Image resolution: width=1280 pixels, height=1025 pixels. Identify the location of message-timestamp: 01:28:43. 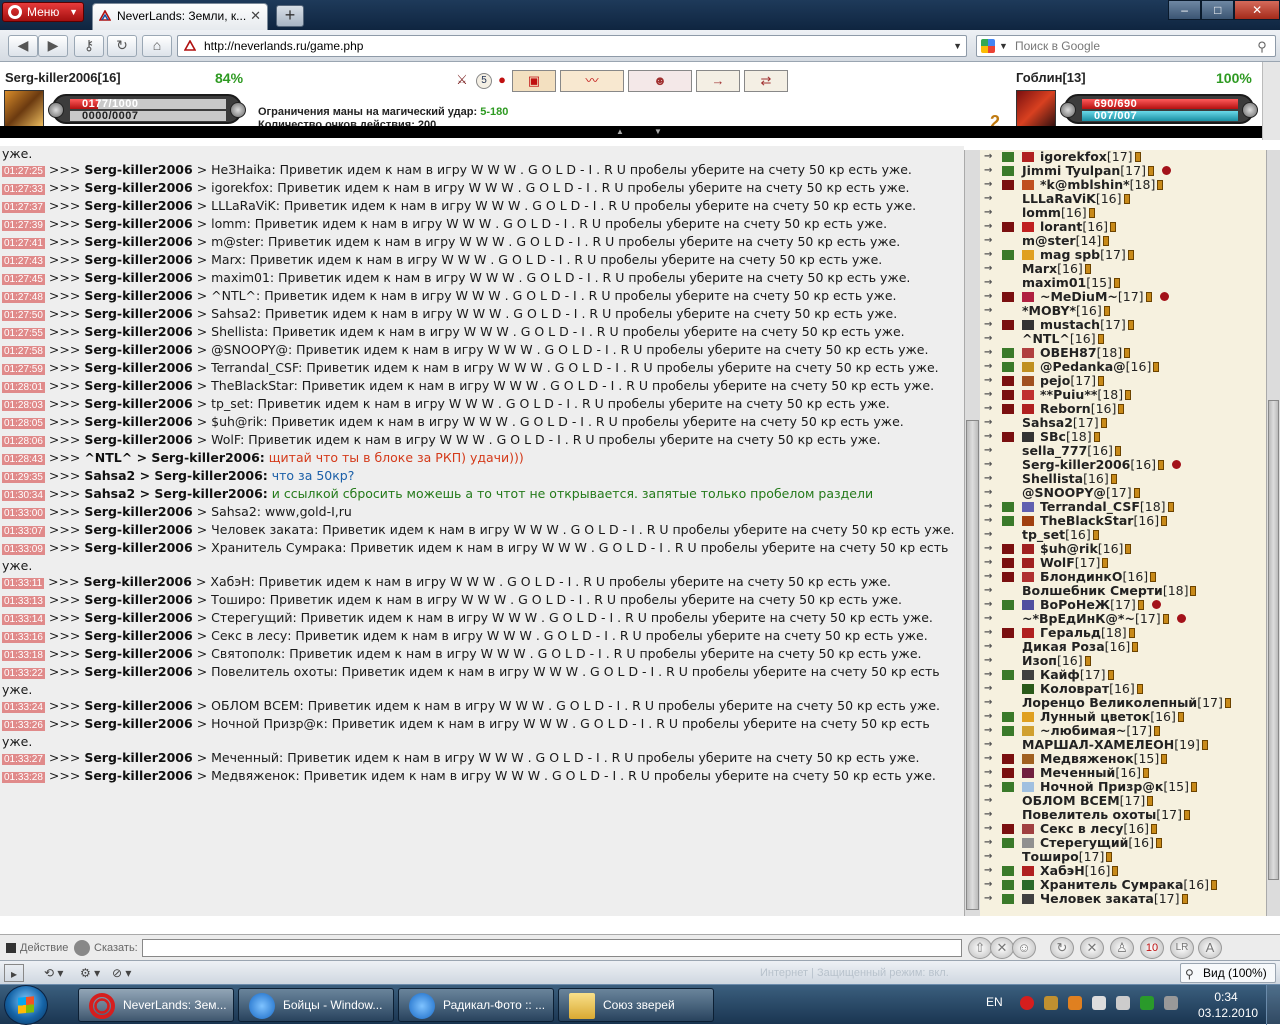
(23, 459).